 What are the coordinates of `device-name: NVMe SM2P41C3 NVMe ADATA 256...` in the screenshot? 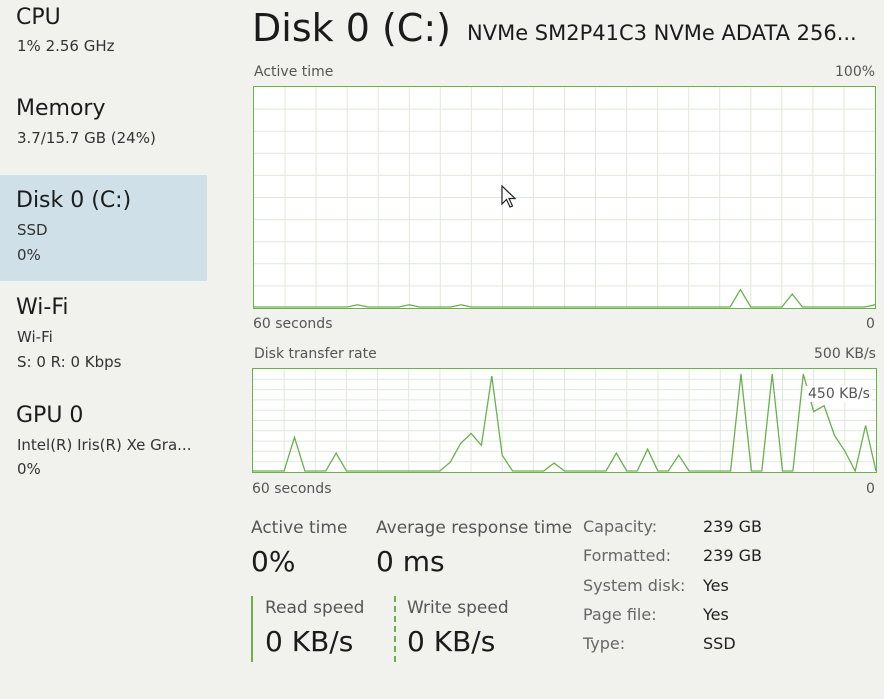 It's located at (662, 33).